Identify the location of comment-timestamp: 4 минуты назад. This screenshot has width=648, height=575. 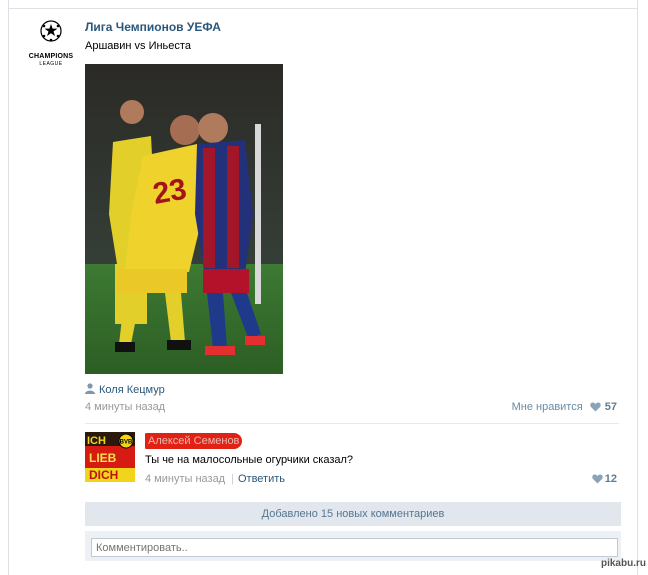
(185, 479).